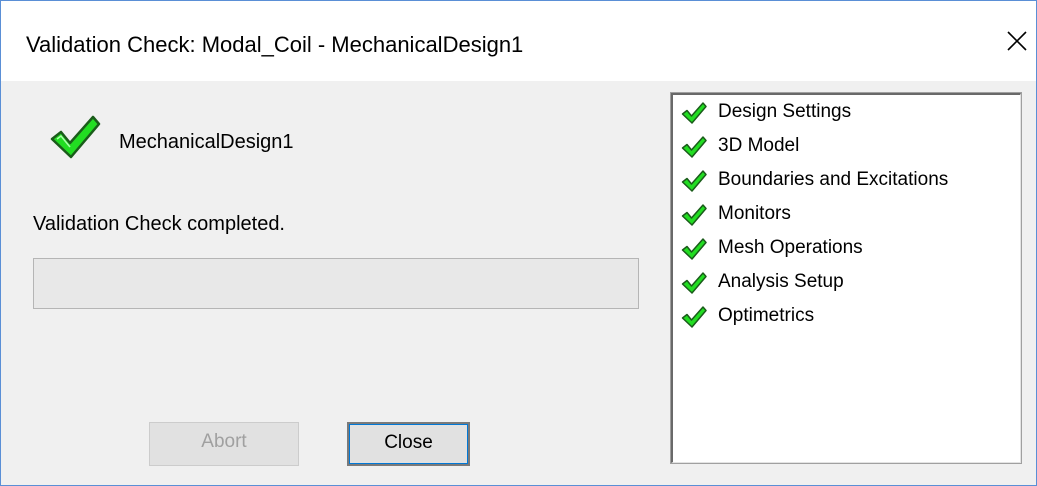 The height and width of the screenshot is (486, 1037). I want to click on status-message: Validation Check completed., so click(159, 224).